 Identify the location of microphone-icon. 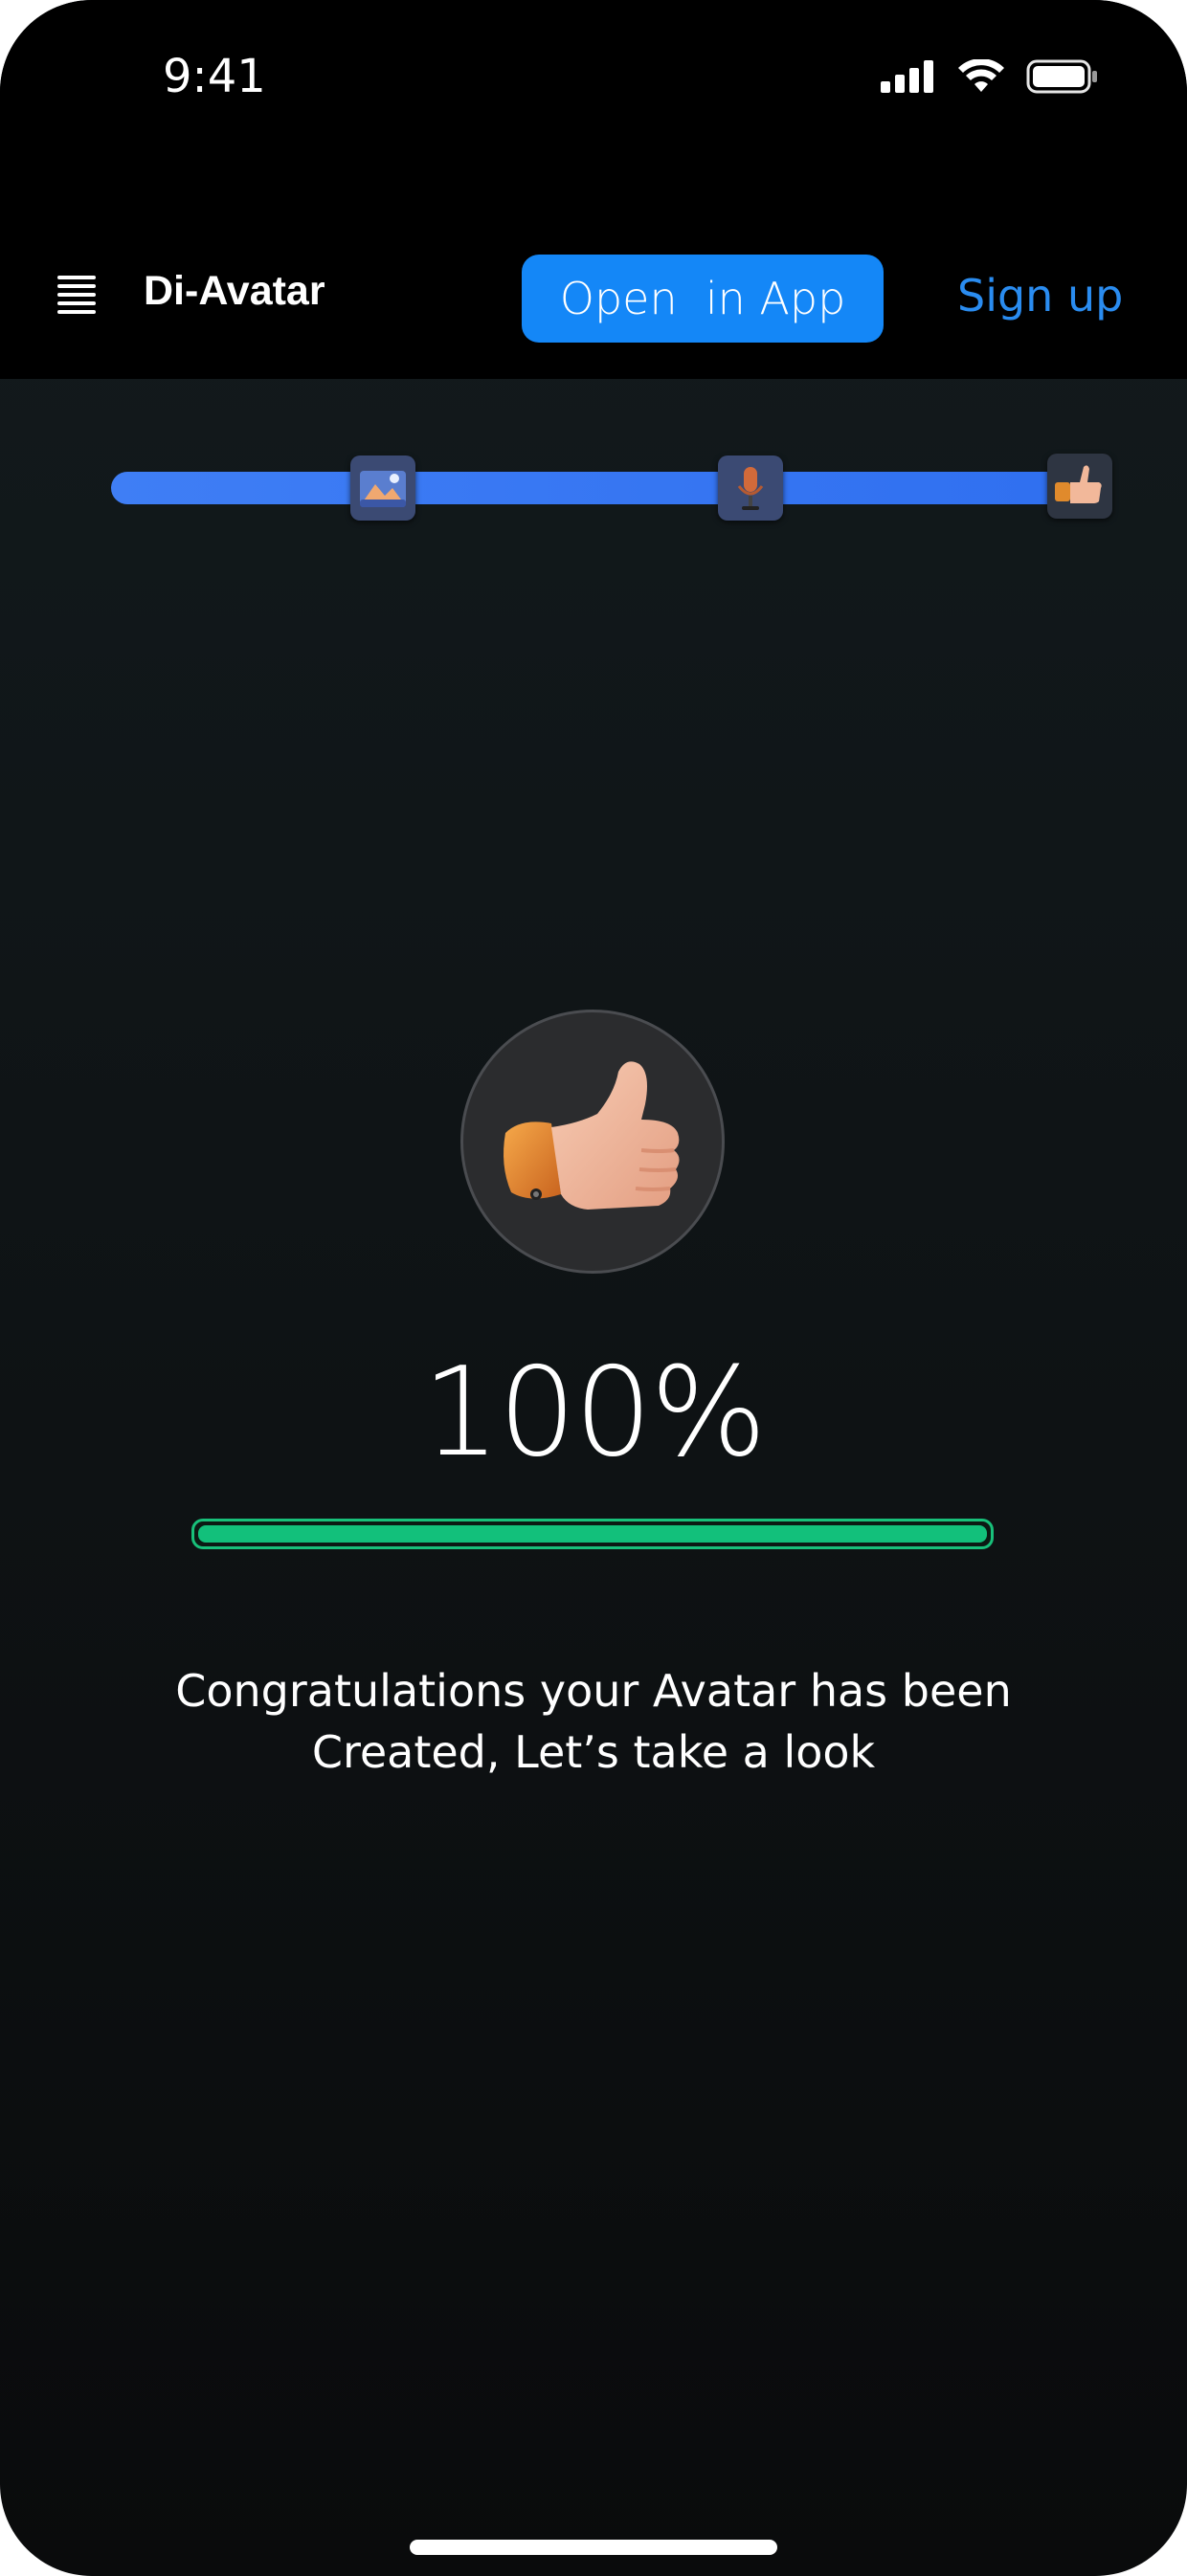
(750, 488).